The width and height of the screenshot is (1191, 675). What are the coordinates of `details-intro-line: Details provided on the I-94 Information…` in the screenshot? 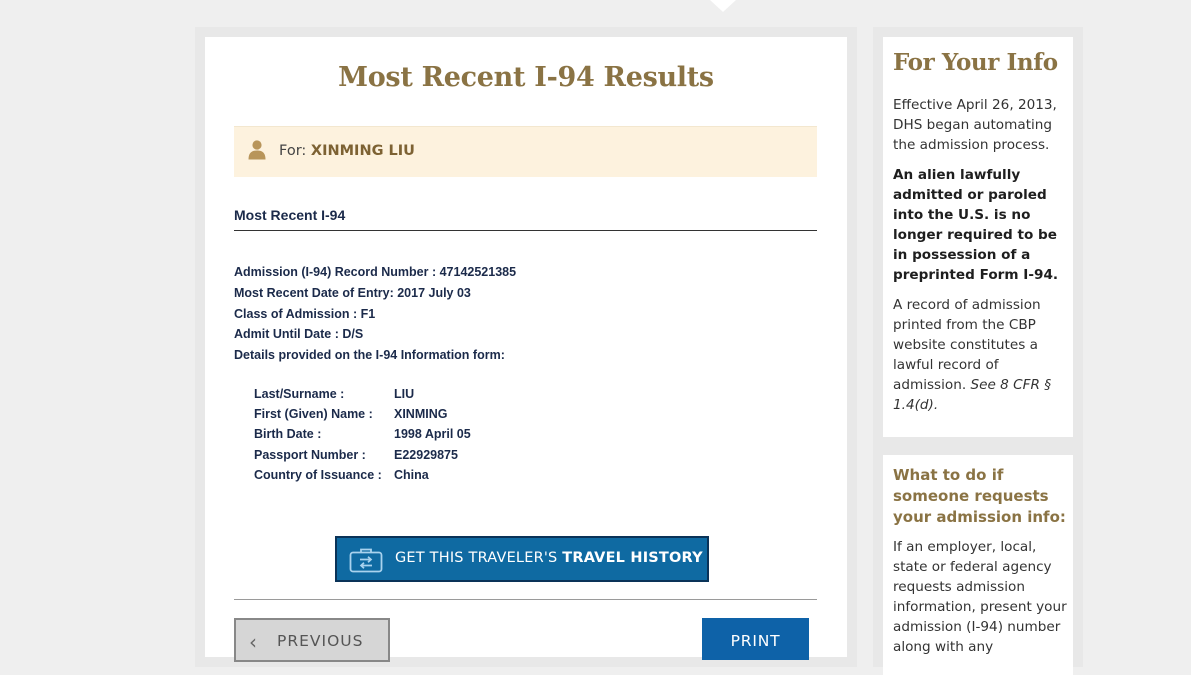 It's located at (369, 355).